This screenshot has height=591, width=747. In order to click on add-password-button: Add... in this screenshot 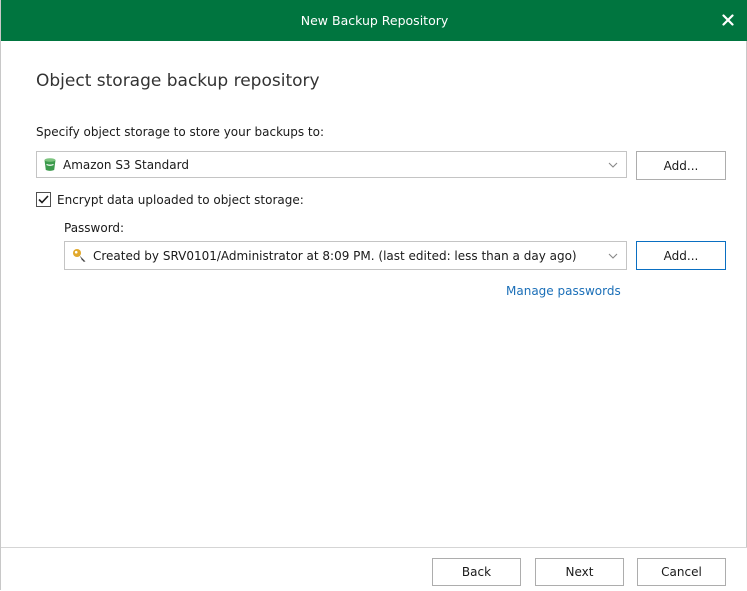, I will do `click(681, 255)`.